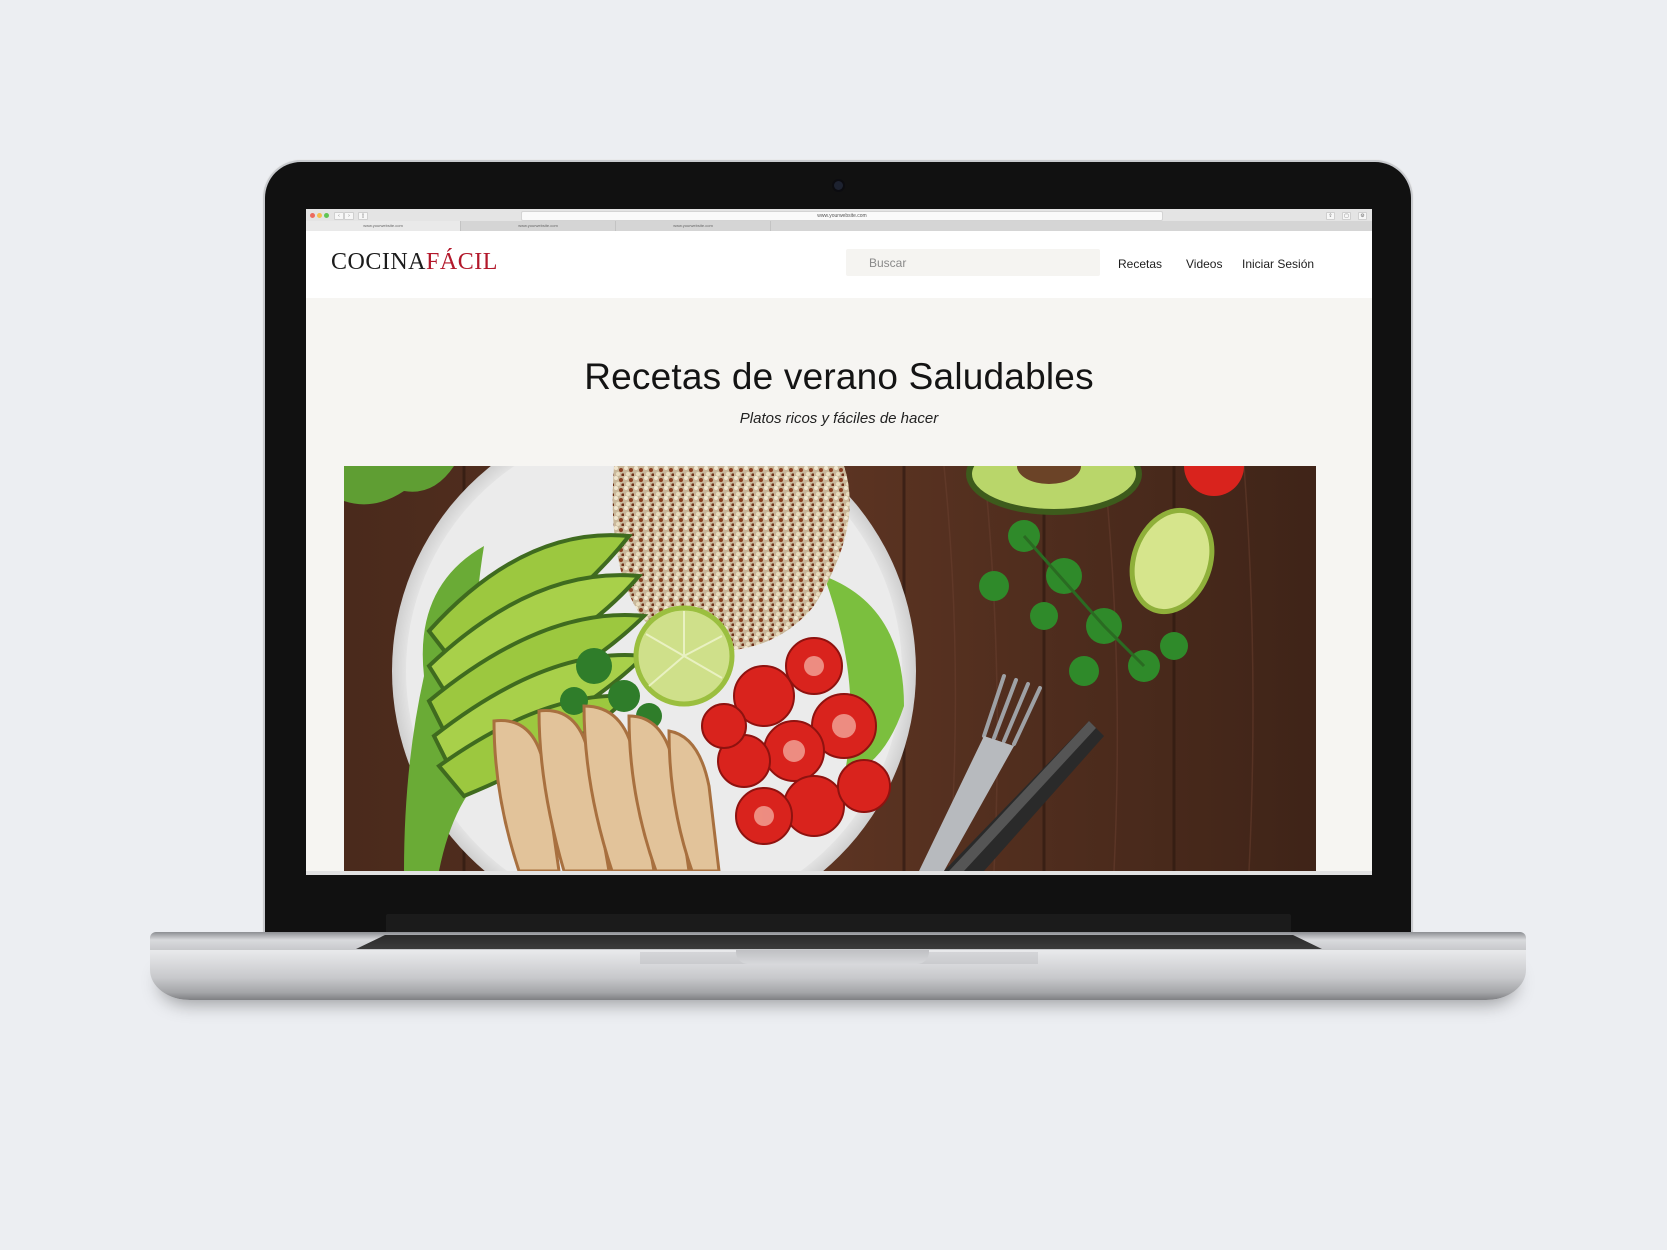 The width and height of the screenshot is (1667, 1250). I want to click on minimize-window-icon, so click(319, 215).